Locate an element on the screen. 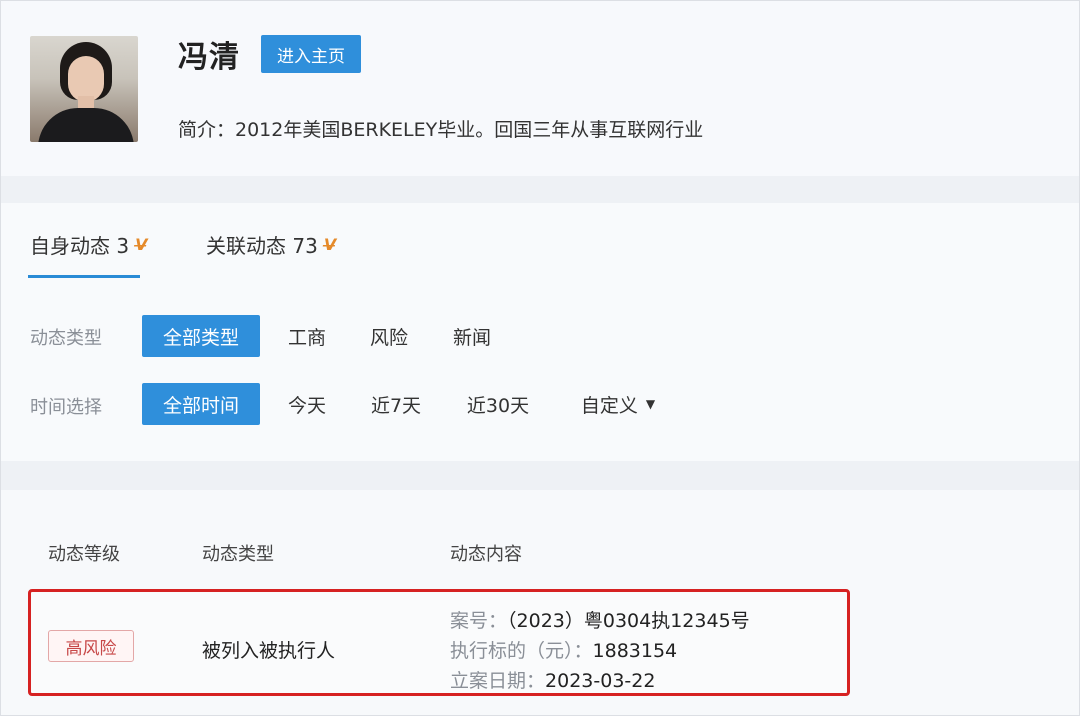 This screenshot has width=1080, height=716. detail-filing-date: 立案日期：2023-03-22 is located at coordinates (552, 679).